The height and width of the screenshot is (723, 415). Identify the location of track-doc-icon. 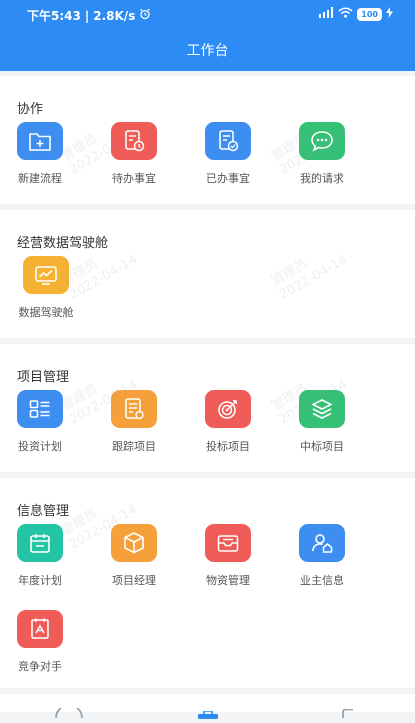
(134, 409).